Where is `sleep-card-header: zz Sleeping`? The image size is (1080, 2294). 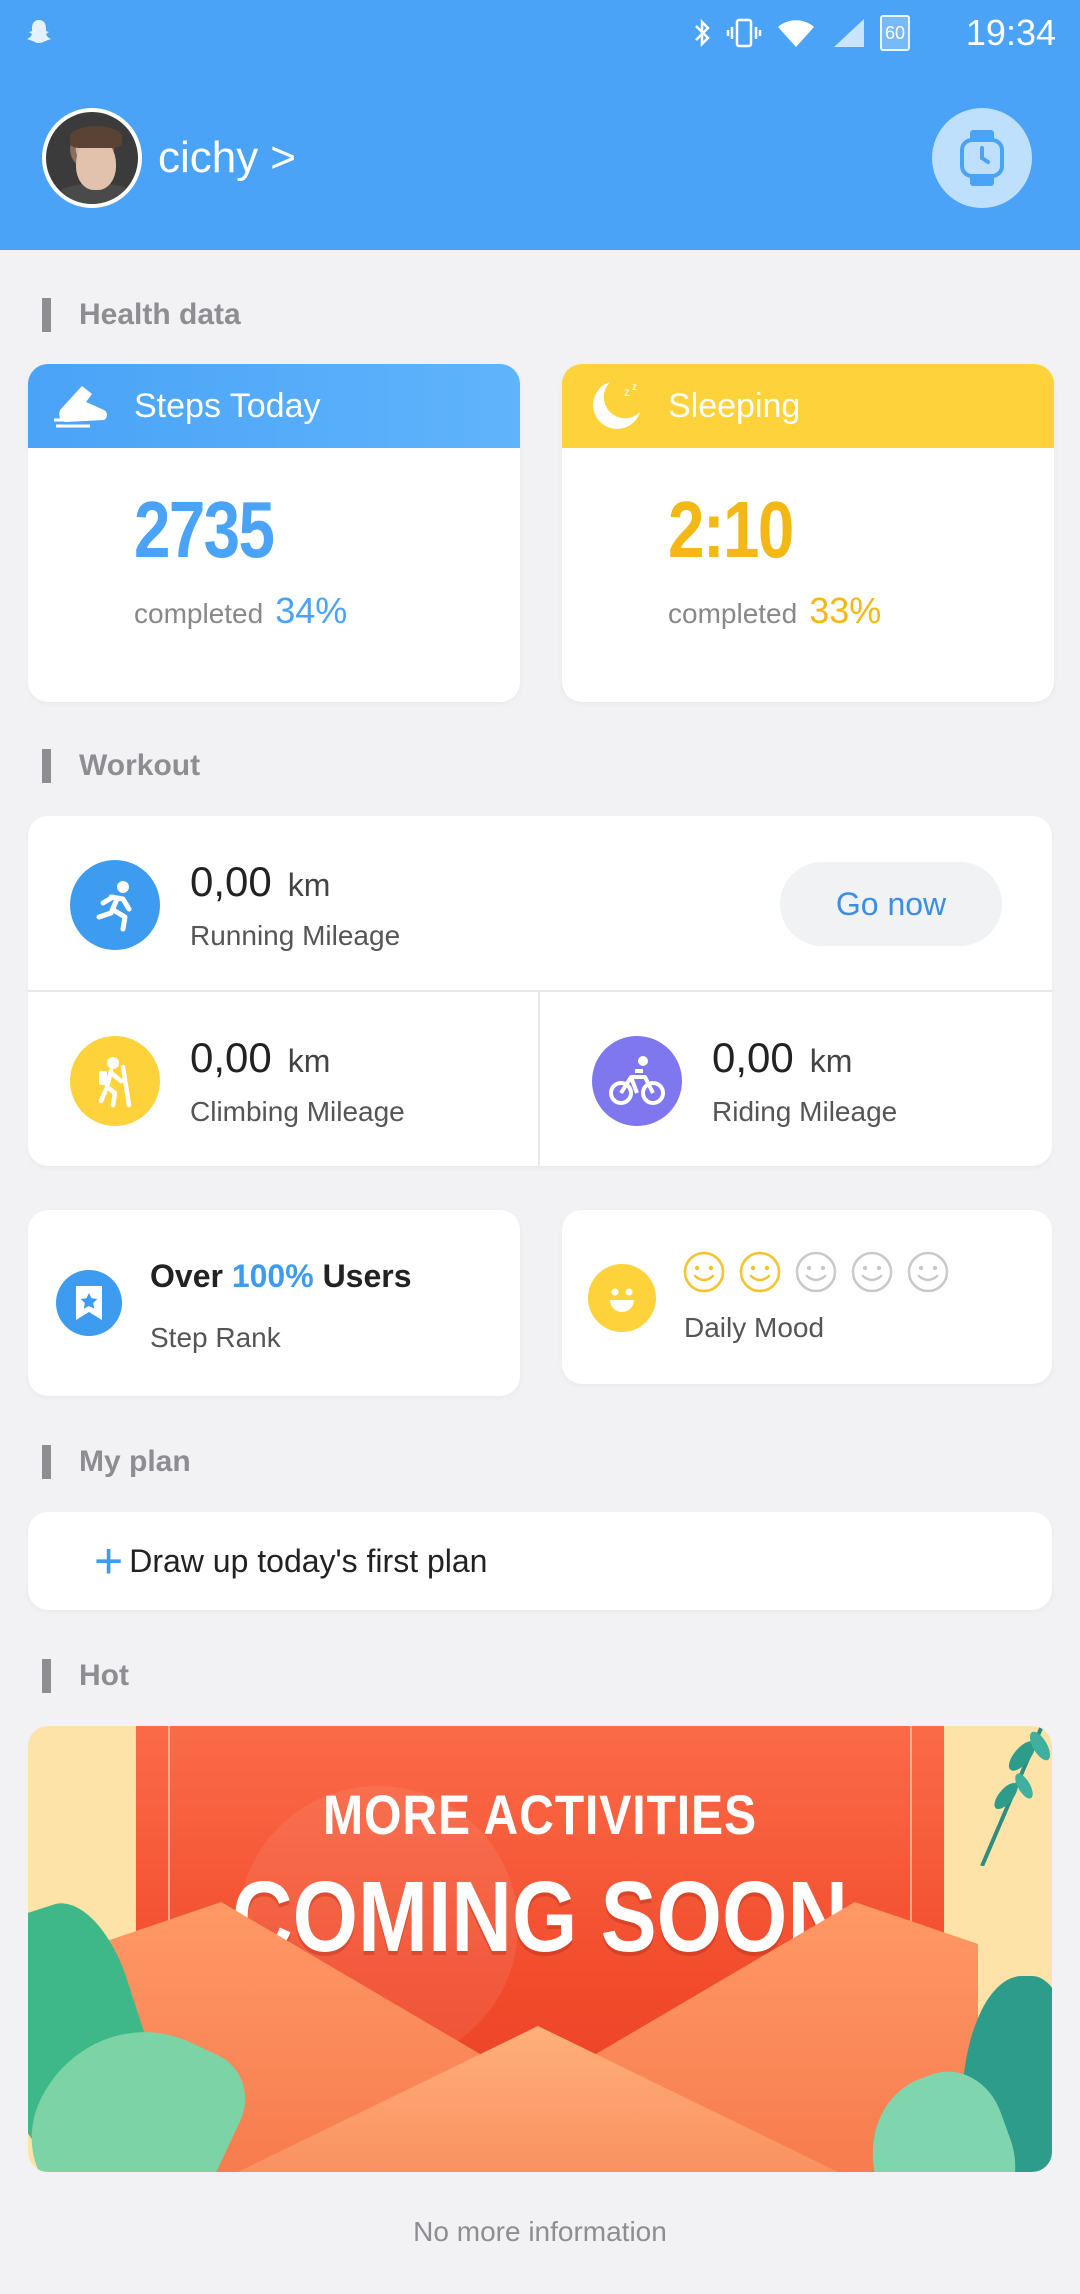
sleep-card-header: zz Sleeping is located at coordinates (808, 406).